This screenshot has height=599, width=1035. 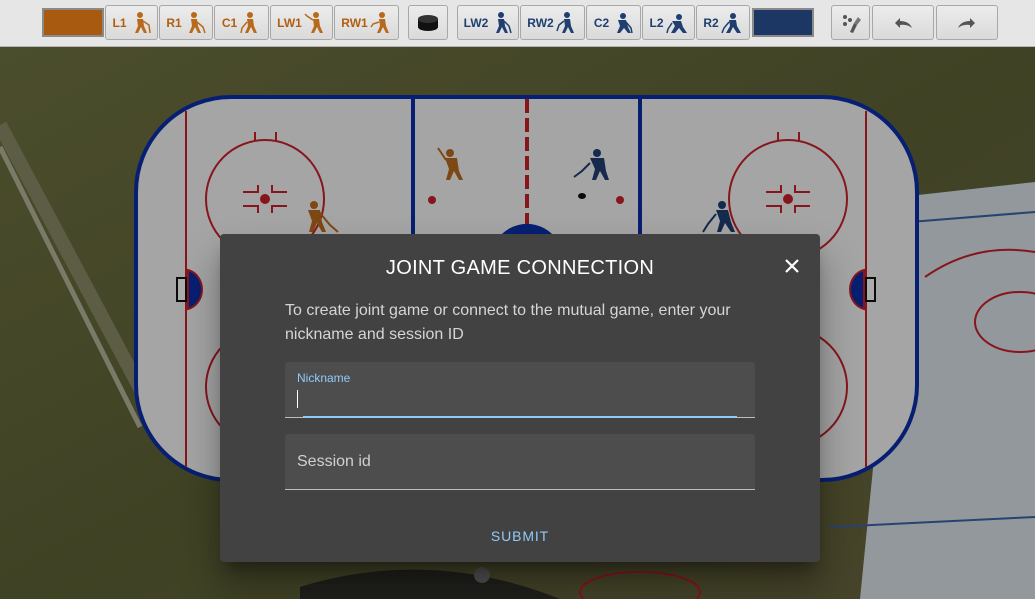 I want to click on player-label: LW2, so click(x=476, y=22).